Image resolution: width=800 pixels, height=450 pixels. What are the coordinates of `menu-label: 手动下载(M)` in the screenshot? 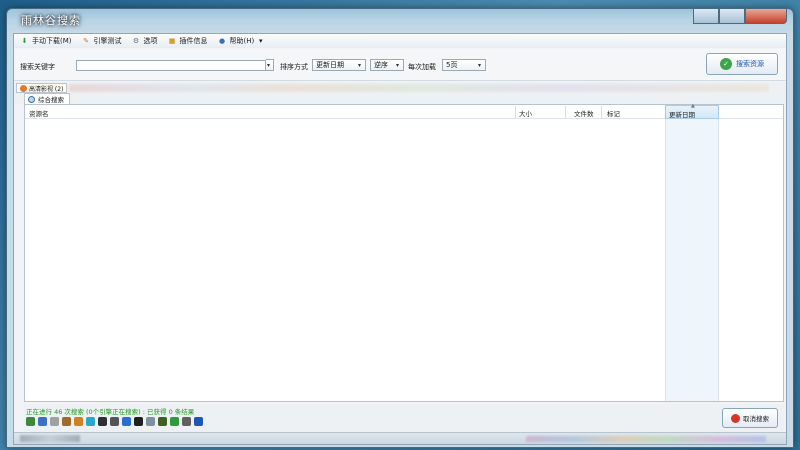 It's located at (52, 41).